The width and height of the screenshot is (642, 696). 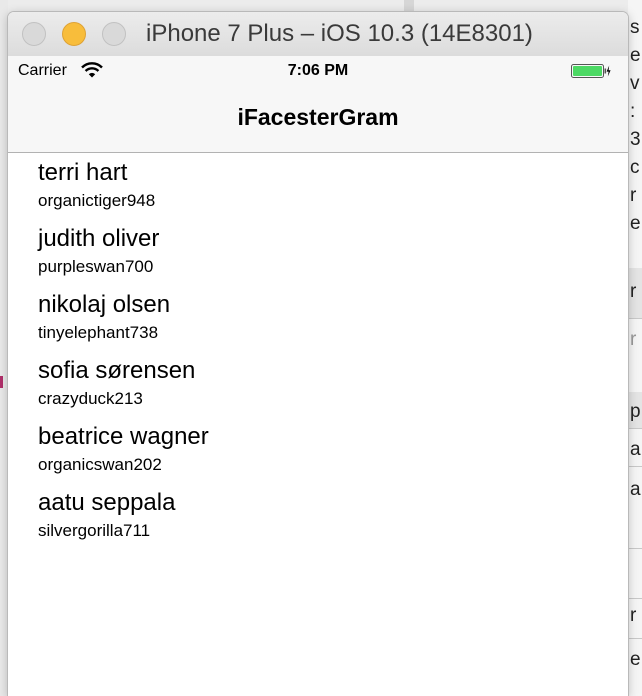 What do you see at coordinates (34, 34) in the screenshot?
I see `window-close-button` at bounding box center [34, 34].